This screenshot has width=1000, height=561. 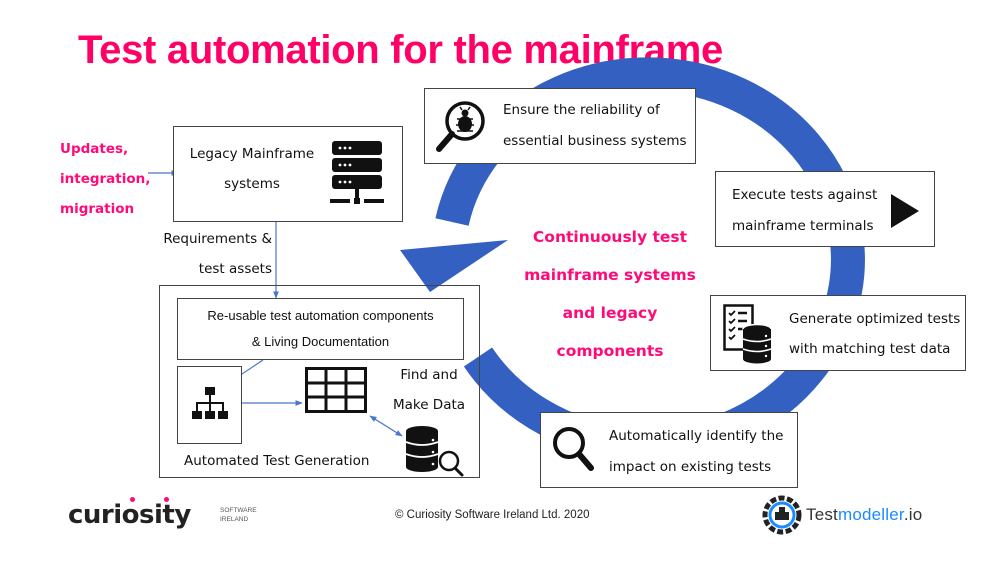 What do you see at coordinates (805, 195) in the screenshot?
I see `cycle-step-line: Execute tests against` at bounding box center [805, 195].